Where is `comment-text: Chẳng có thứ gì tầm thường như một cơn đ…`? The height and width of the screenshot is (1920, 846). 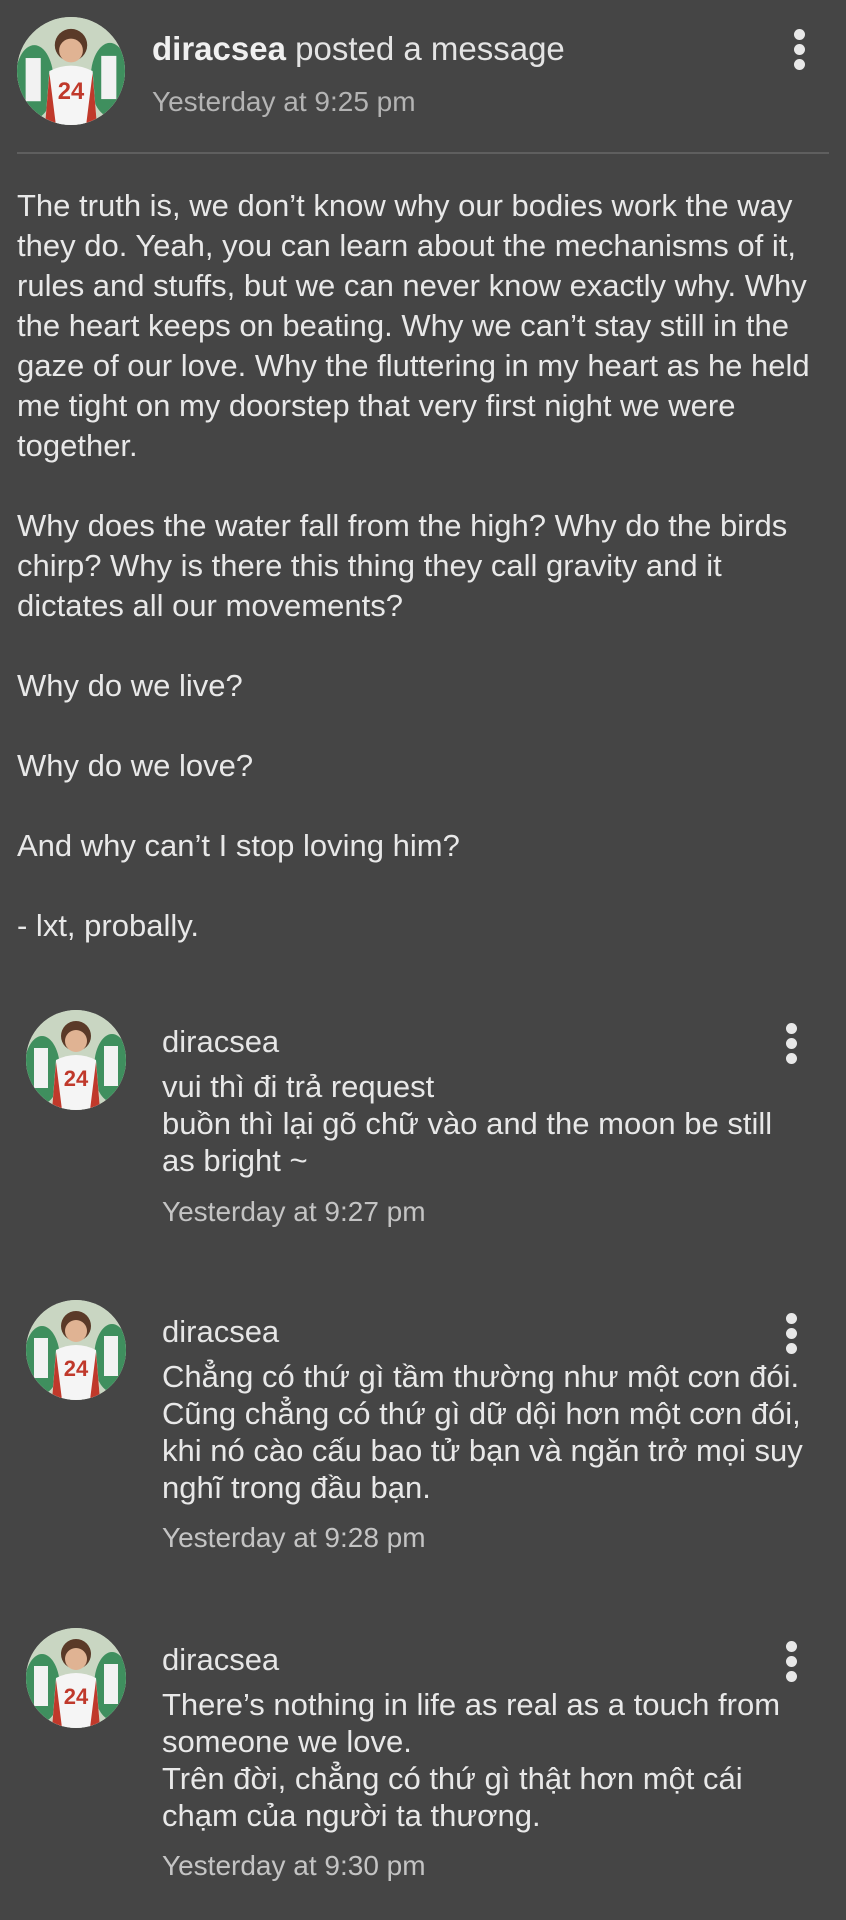
comment-text: Chẳng có thứ gì tầm thường như một cơn đ… is located at coordinates (482, 1432).